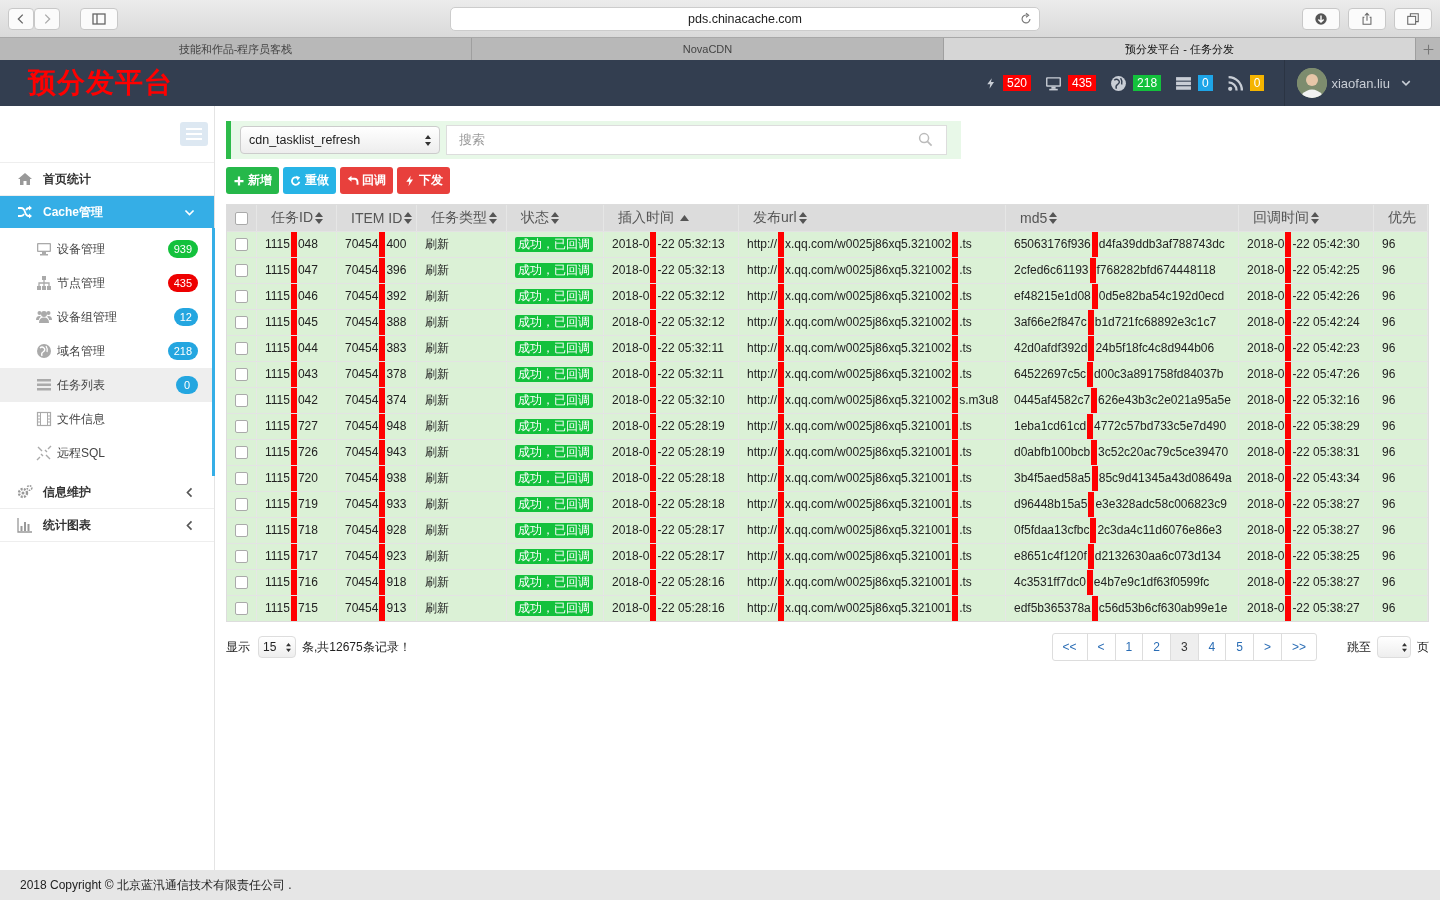 This screenshot has width=1440, height=900. What do you see at coordinates (106, 419) in the screenshot?
I see `sidebar-subitem: 文件信息` at bounding box center [106, 419].